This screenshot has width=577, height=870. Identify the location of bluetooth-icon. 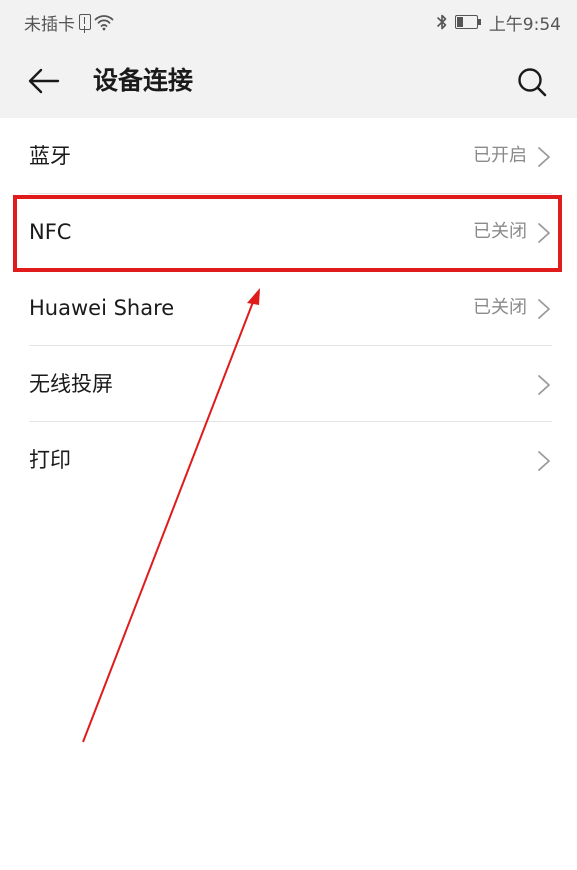
(442, 22).